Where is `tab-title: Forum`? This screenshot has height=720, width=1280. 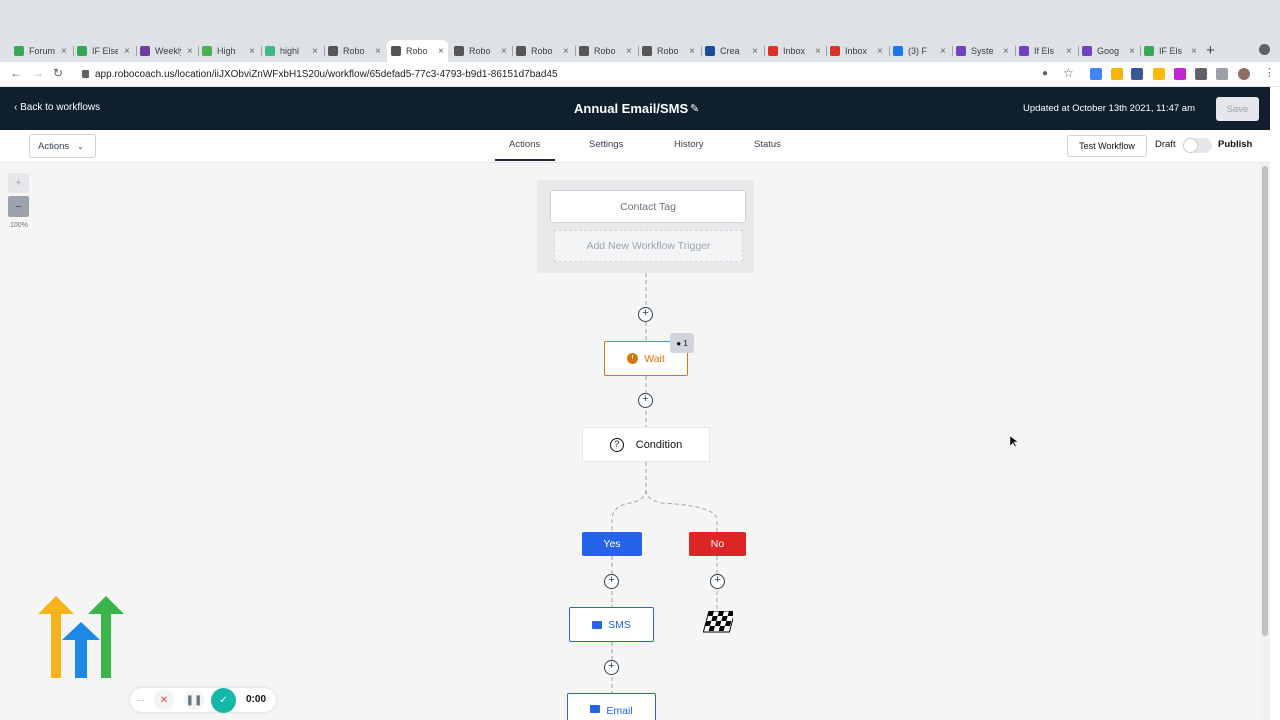 tab-title: Forum is located at coordinates (42, 51).